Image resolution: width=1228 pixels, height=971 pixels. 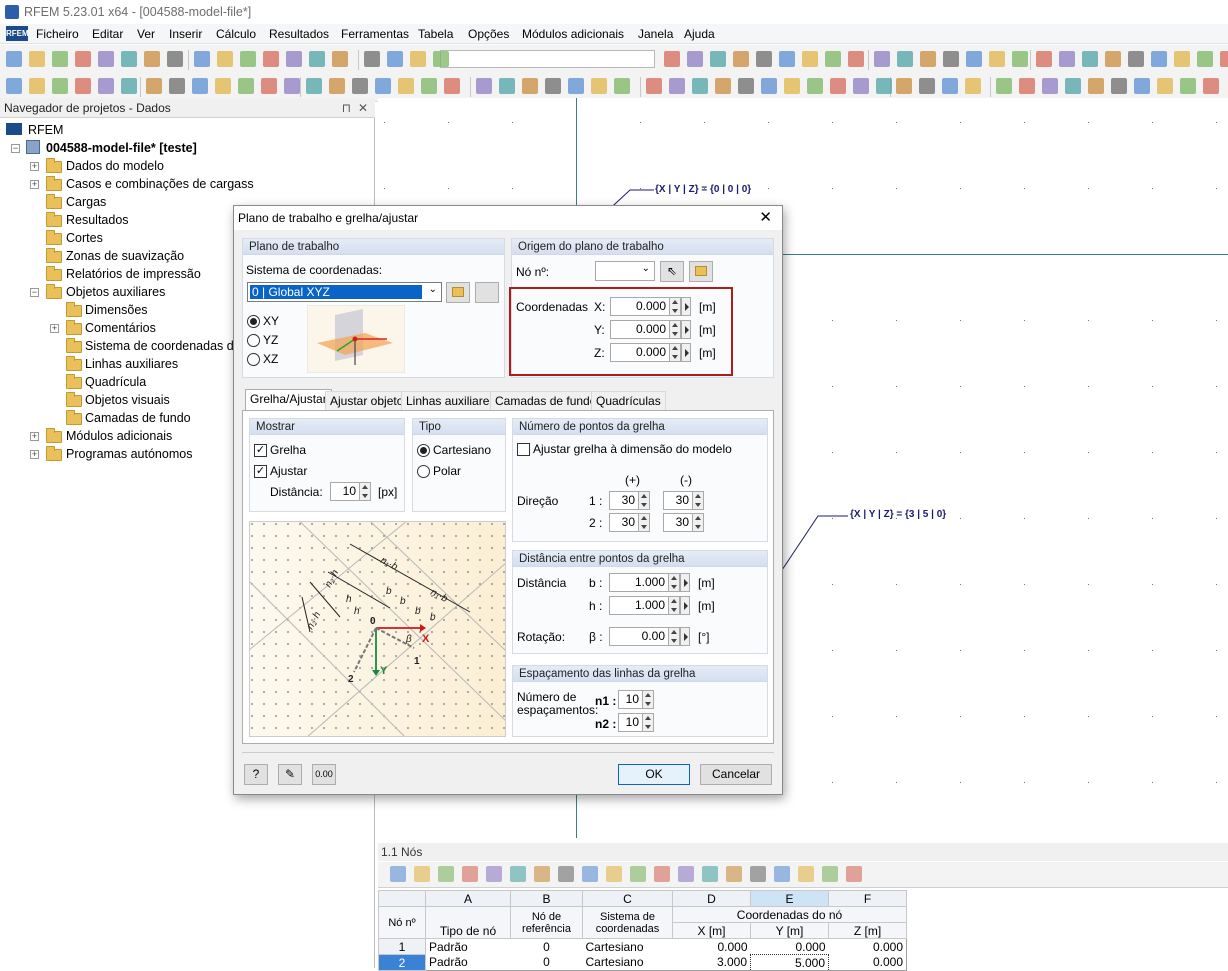 I want to click on pick-node-button: ⇖, so click(x=672, y=271).